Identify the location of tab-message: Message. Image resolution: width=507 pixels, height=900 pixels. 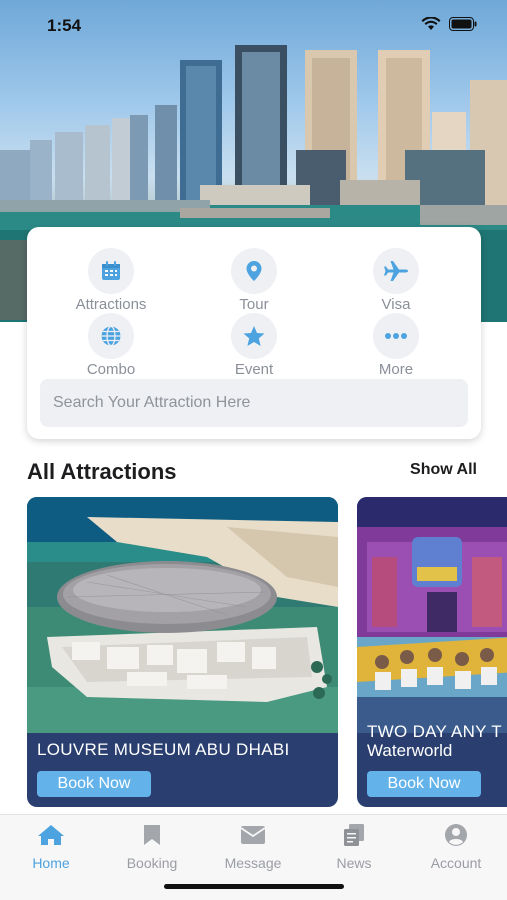
(253, 847).